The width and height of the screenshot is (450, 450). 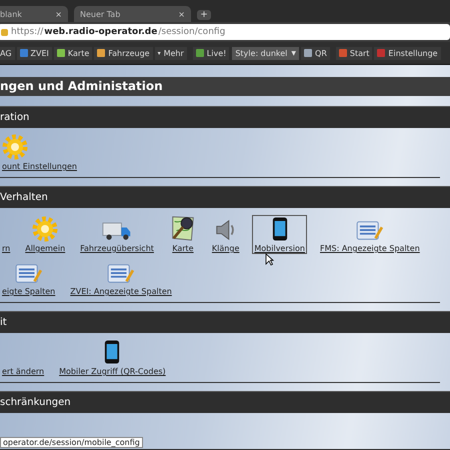 What do you see at coordinates (34, 14) in the screenshot?
I see `browser-tab: blank ×` at bounding box center [34, 14].